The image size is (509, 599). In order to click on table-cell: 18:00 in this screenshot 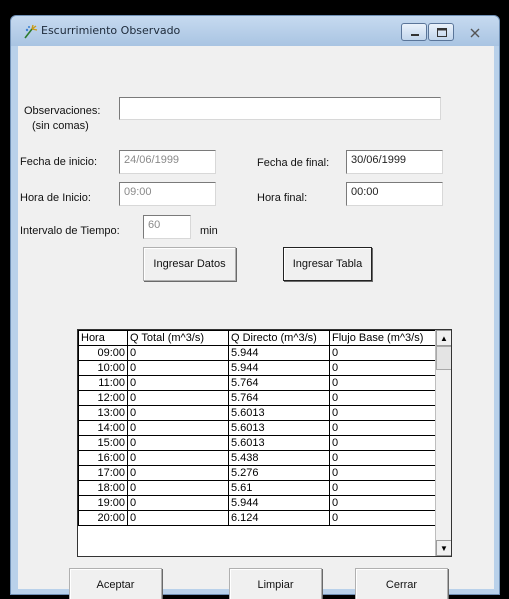, I will do `click(103, 488)`.